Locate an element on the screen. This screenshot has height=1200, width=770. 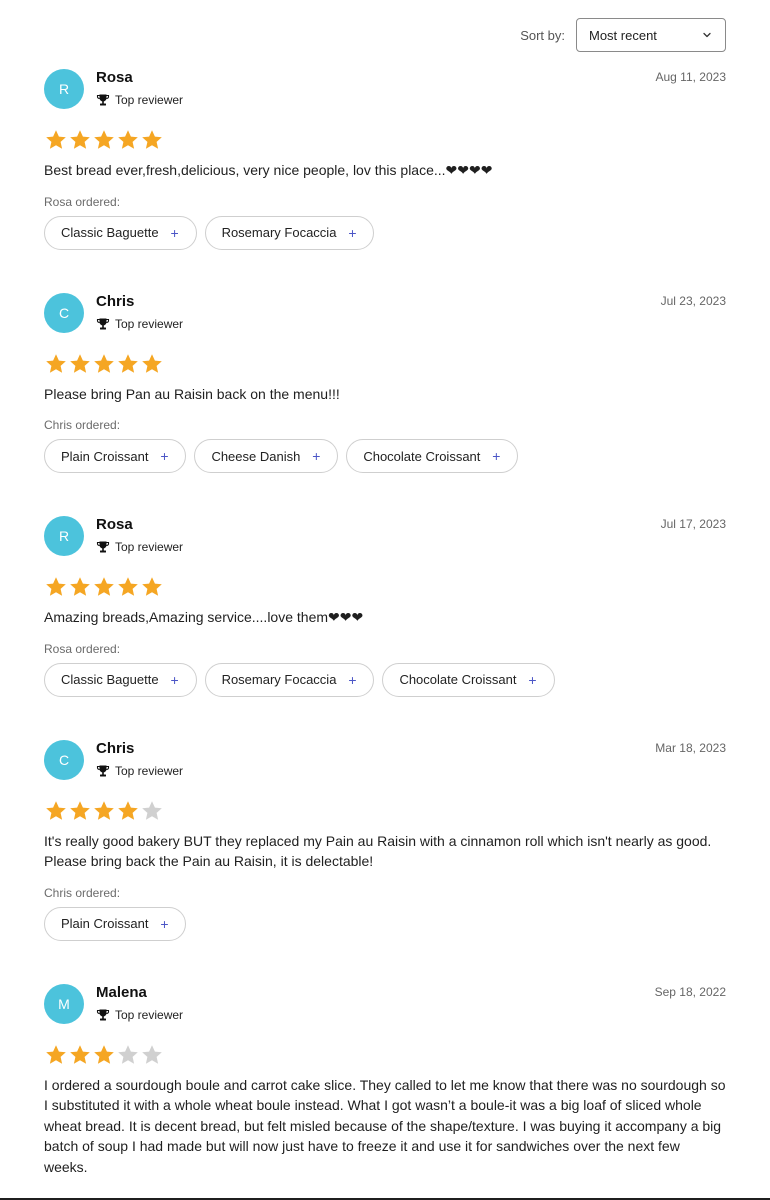
sort-selected-value: Most recent is located at coordinates (623, 35).